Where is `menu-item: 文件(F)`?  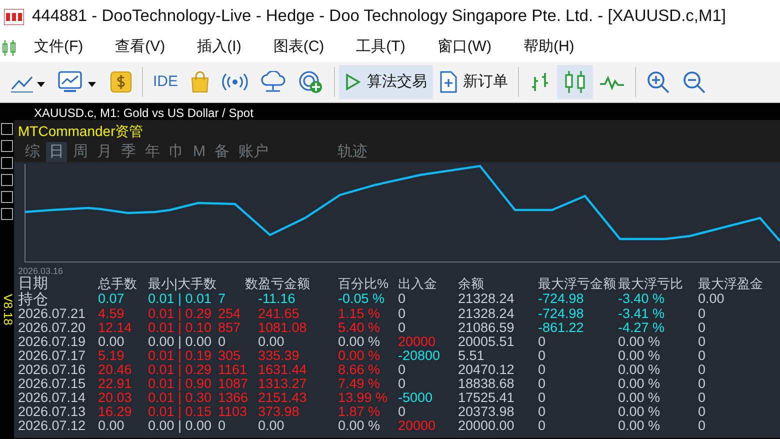
menu-item: 文件(F) is located at coordinates (59, 47).